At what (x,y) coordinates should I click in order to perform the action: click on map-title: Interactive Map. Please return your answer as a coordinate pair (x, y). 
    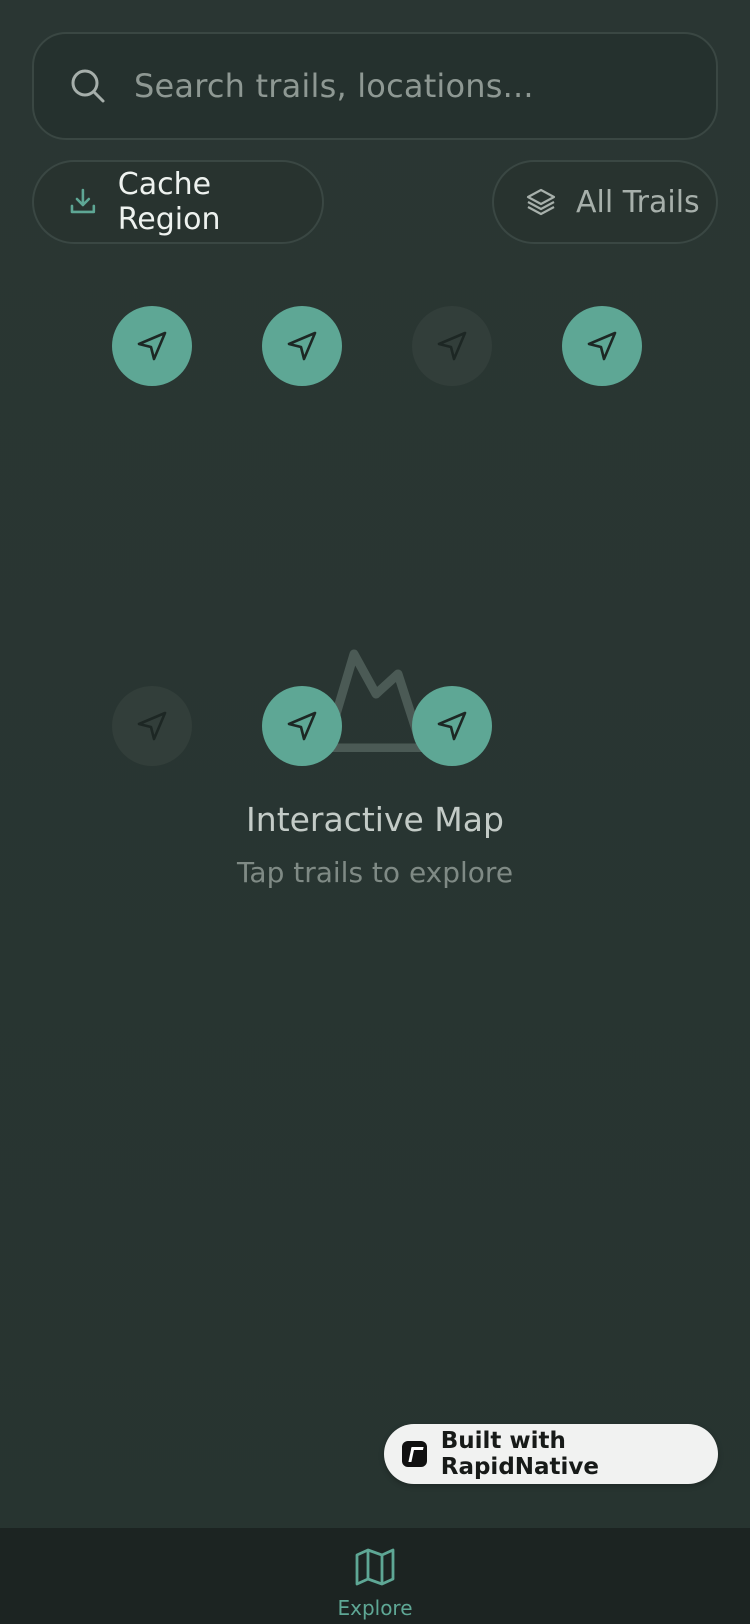
    Looking at the image, I should click on (375, 819).